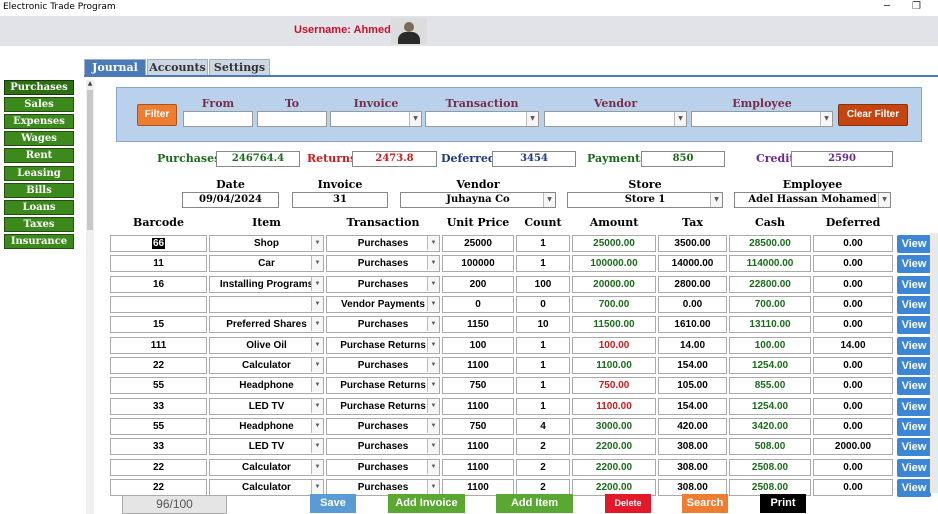 This screenshot has width=938, height=514. Describe the element at coordinates (916, 6) in the screenshot. I see `restore-icon: ❐` at that location.